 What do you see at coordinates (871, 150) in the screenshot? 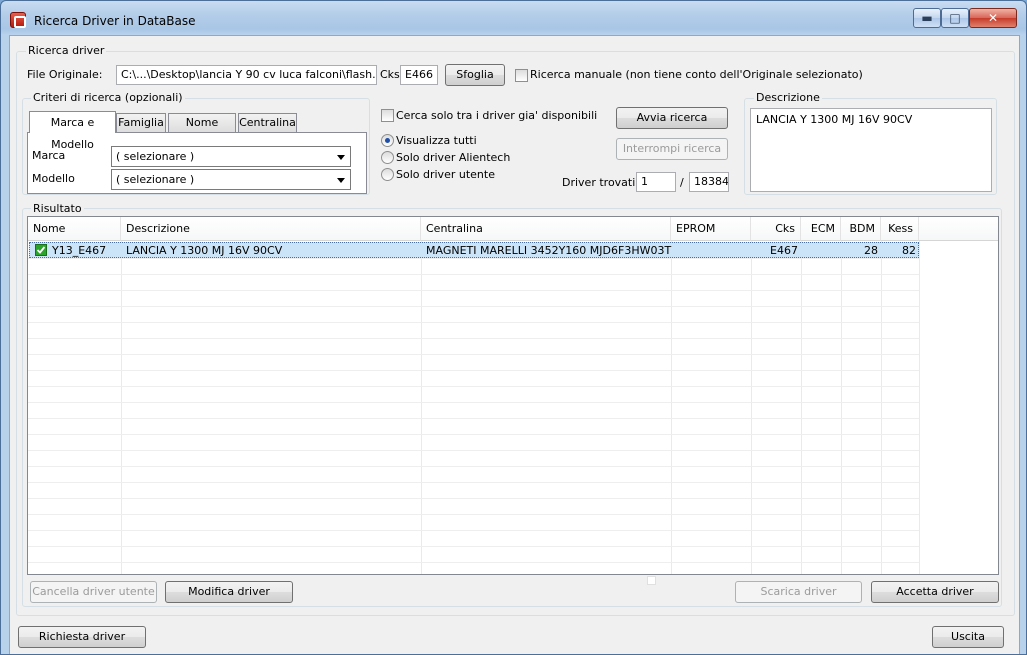
I see `description-textarea: LANCIA Y 1300 MJ 16V 90CV` at bounding box center [871, 150].